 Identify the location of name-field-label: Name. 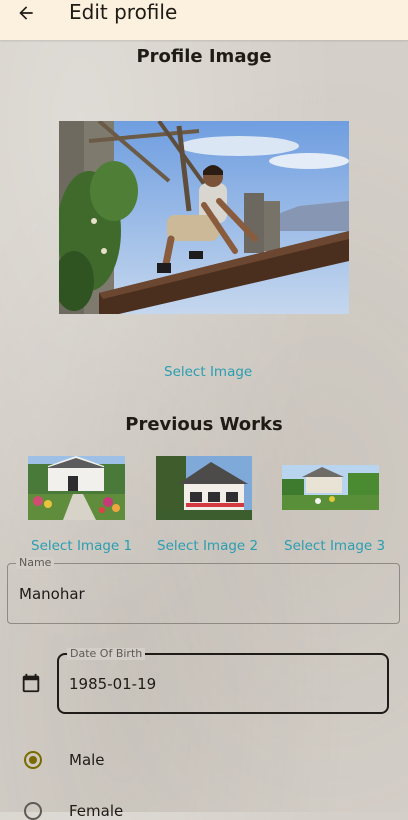
(35, 563).